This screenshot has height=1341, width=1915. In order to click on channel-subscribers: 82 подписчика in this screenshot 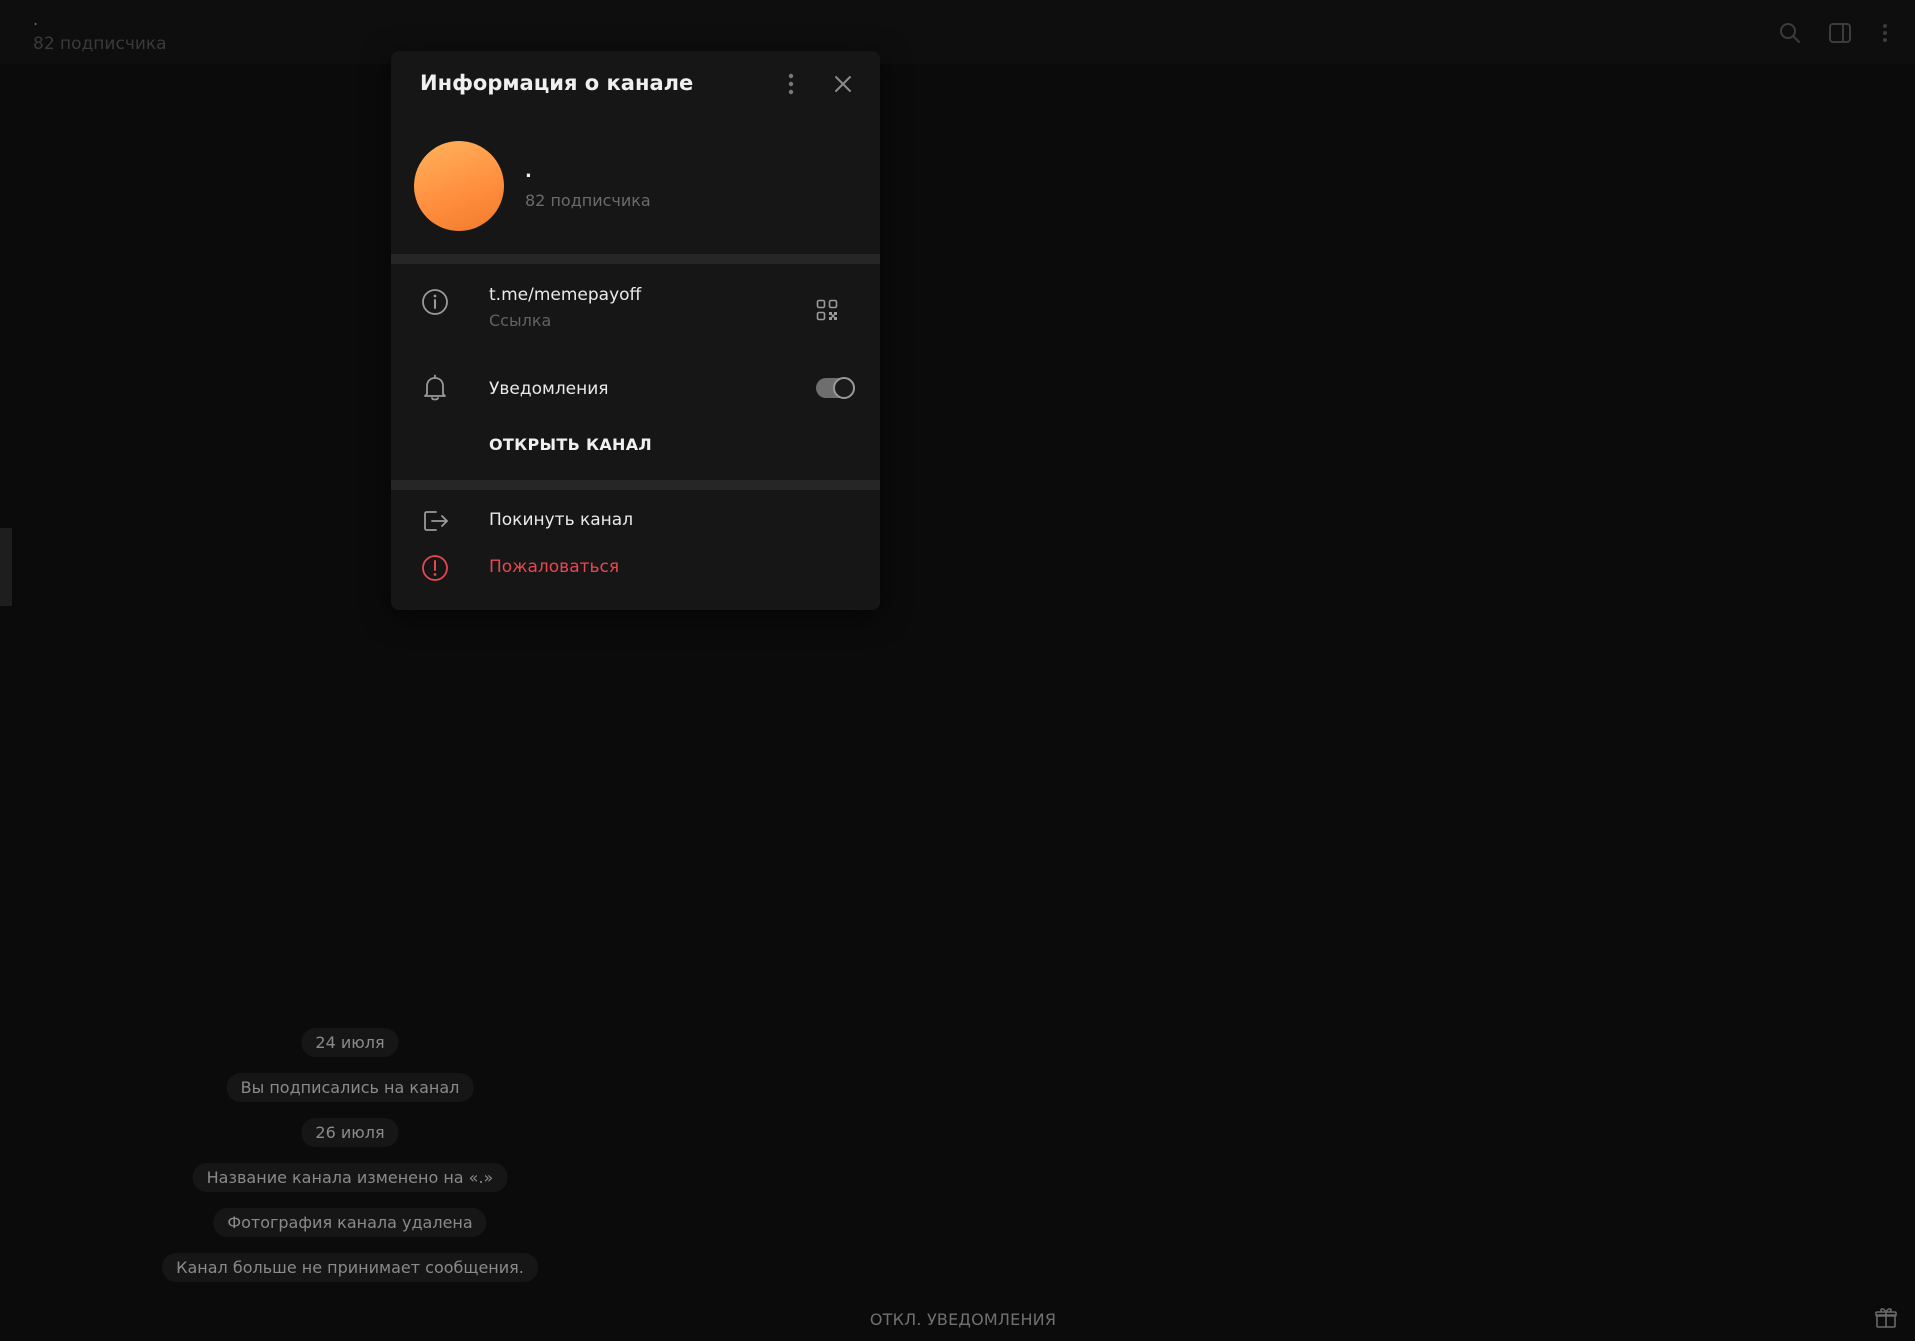, I will do `click(588, 200)`.